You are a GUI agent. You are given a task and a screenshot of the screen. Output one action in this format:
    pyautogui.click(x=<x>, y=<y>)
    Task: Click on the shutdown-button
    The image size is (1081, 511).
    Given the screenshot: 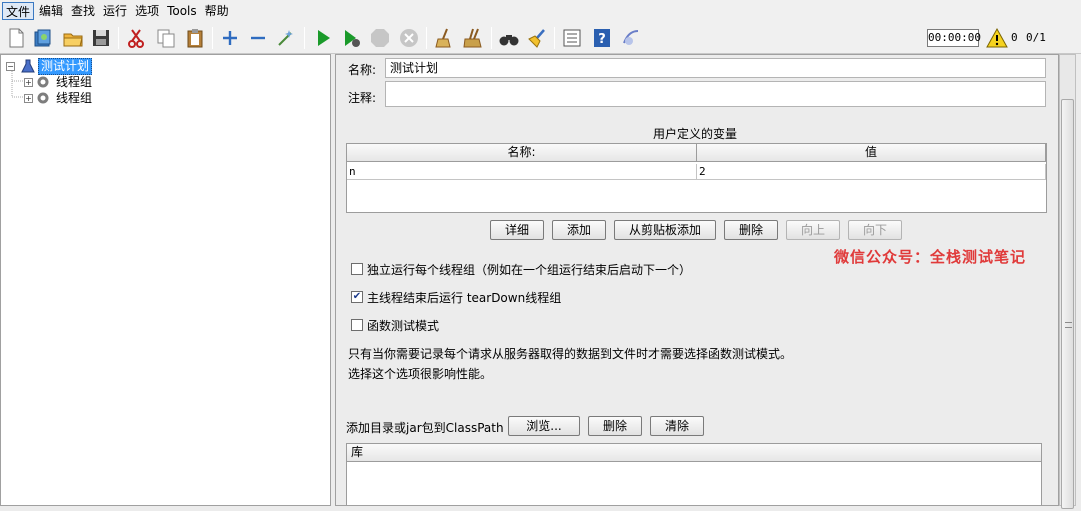 What is the action you would take?
    pyautogui.click(x=409, y=38)
    